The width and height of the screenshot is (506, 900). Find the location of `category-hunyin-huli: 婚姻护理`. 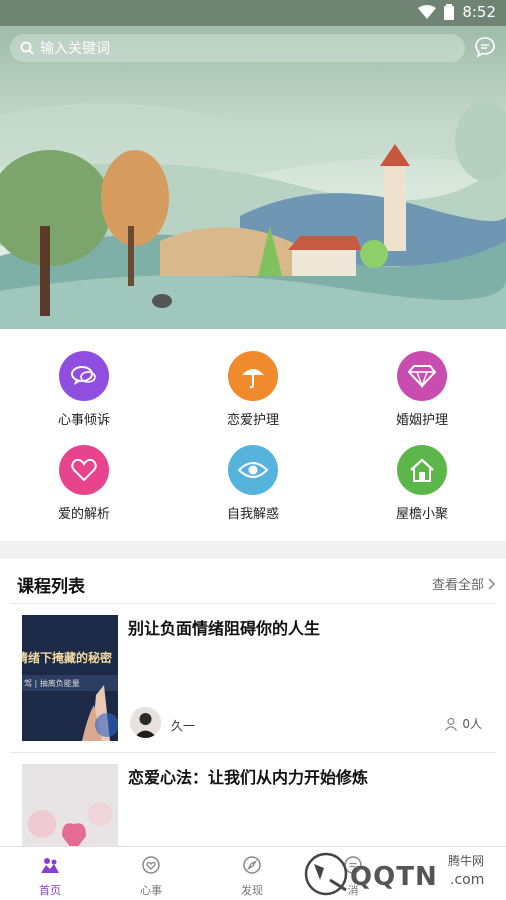

category-hunyin-huli: 婚姻护理 is located at coordinates (422, 389).